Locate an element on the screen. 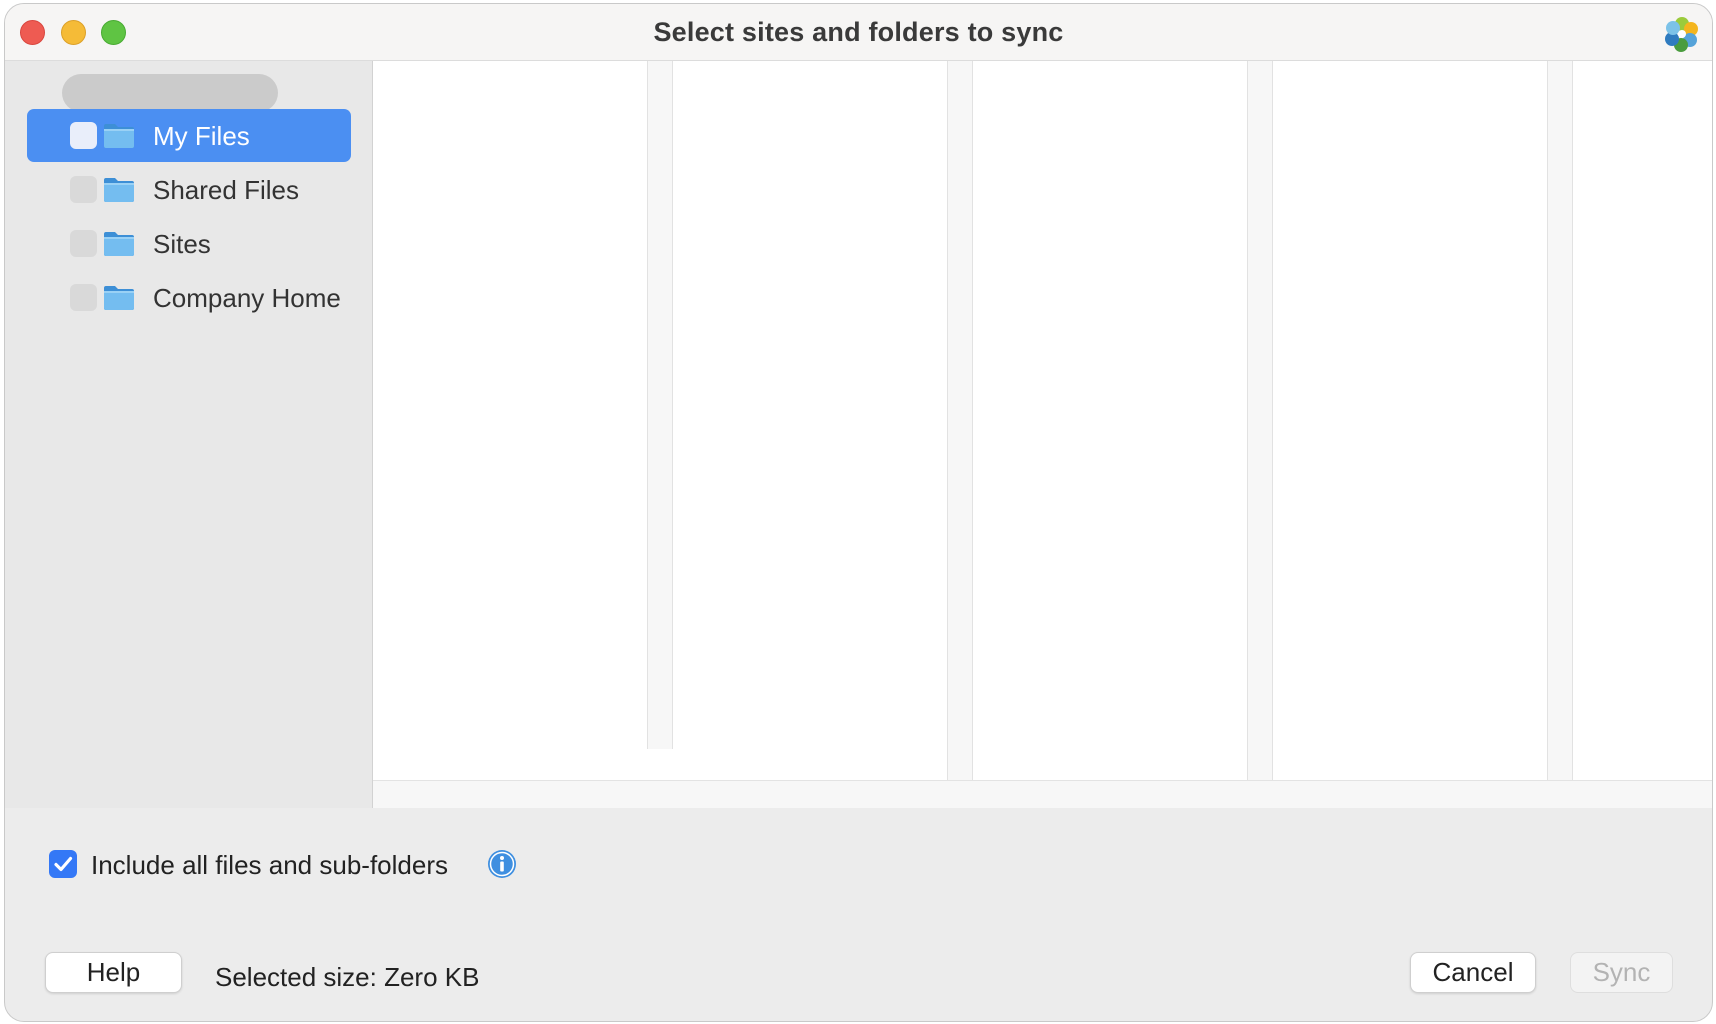  horizontal-scrollbar is located at coordinates (1042, 794).